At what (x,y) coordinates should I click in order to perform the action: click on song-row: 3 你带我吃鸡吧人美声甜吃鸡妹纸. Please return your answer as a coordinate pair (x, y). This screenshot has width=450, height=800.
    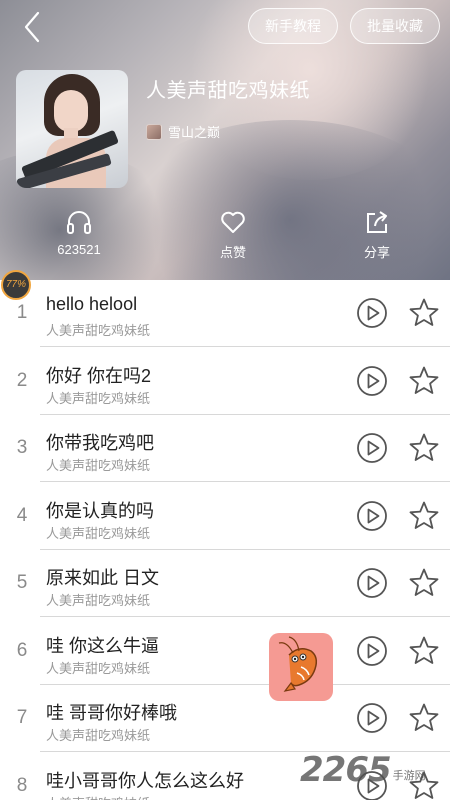
    Looking at the image, I should click on (225, 448).